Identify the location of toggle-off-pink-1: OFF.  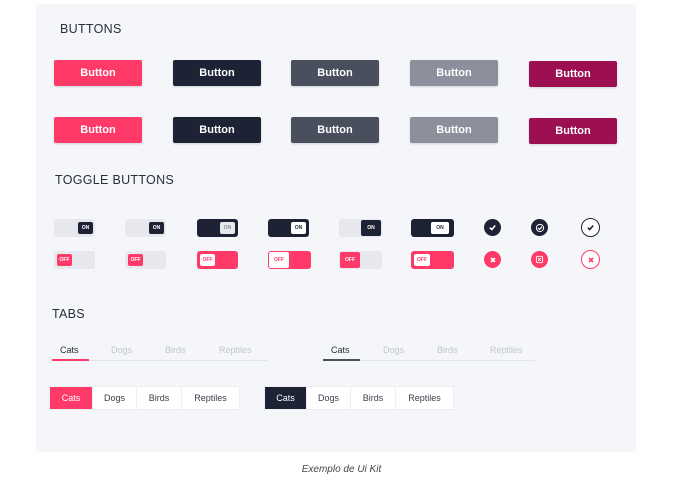
(217, 260).